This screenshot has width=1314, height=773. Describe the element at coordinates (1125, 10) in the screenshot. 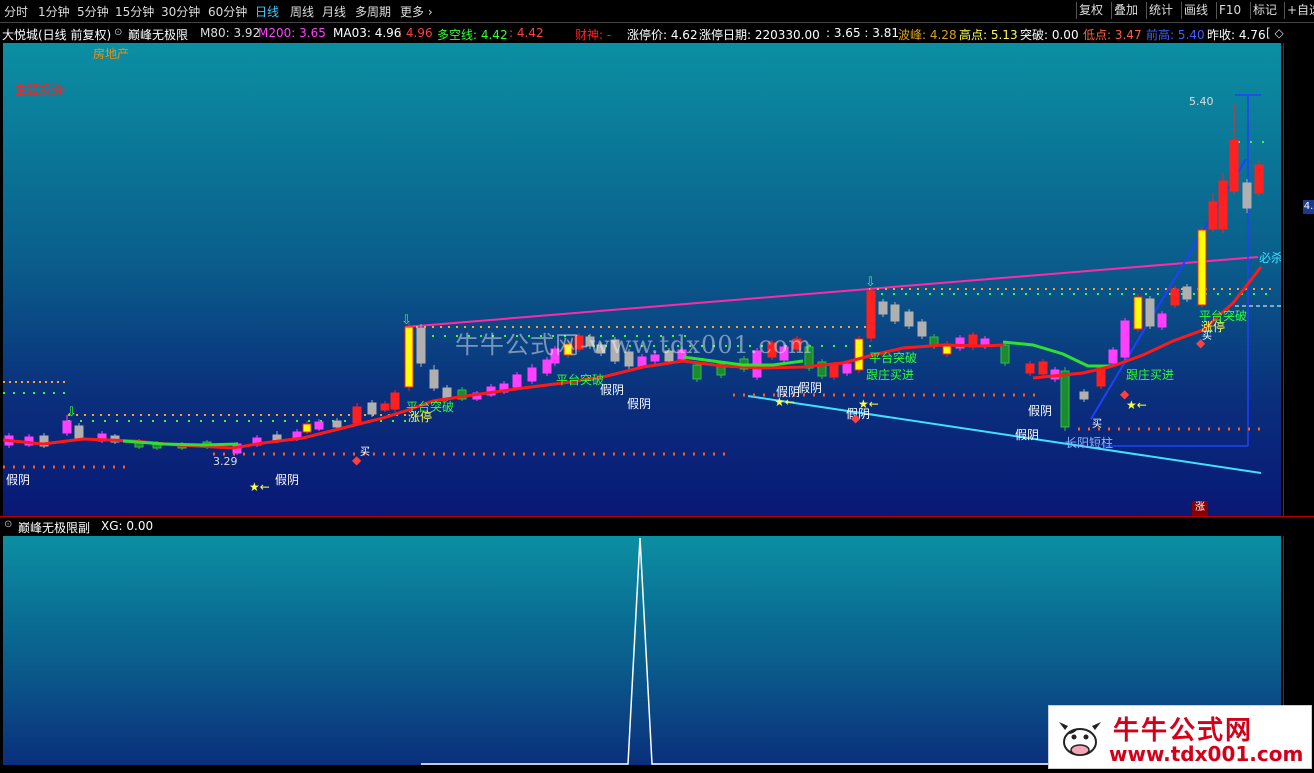

I see `overlay-button: 叠加` at that location.